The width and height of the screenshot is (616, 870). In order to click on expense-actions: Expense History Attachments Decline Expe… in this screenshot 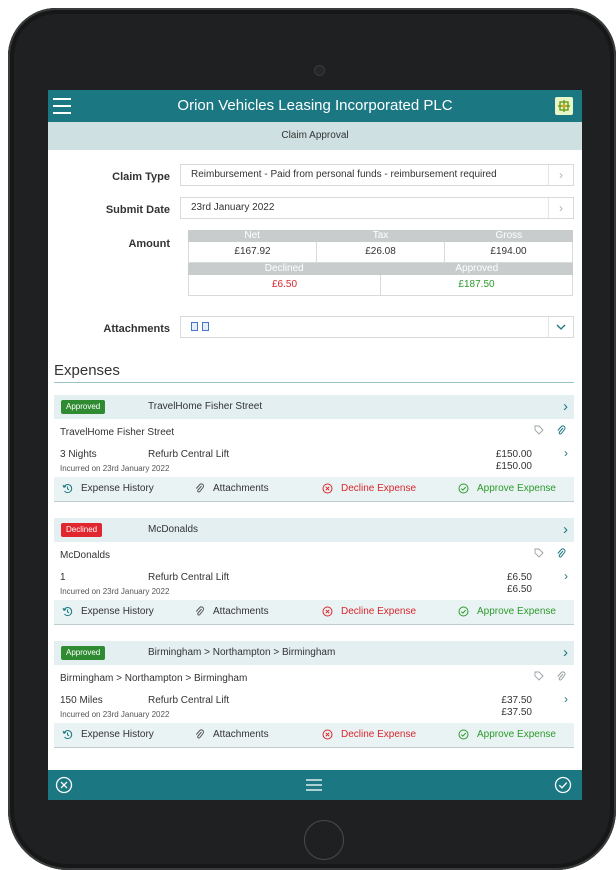, I will do `click(314, 735)`.